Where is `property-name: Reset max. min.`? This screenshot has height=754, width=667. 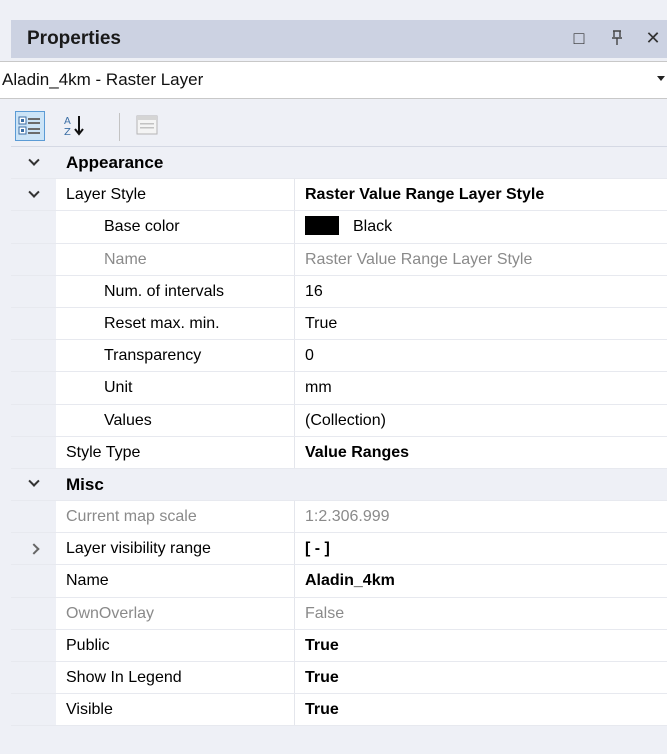 property-name: Reset max. min. is located at coordinates (175, 323).